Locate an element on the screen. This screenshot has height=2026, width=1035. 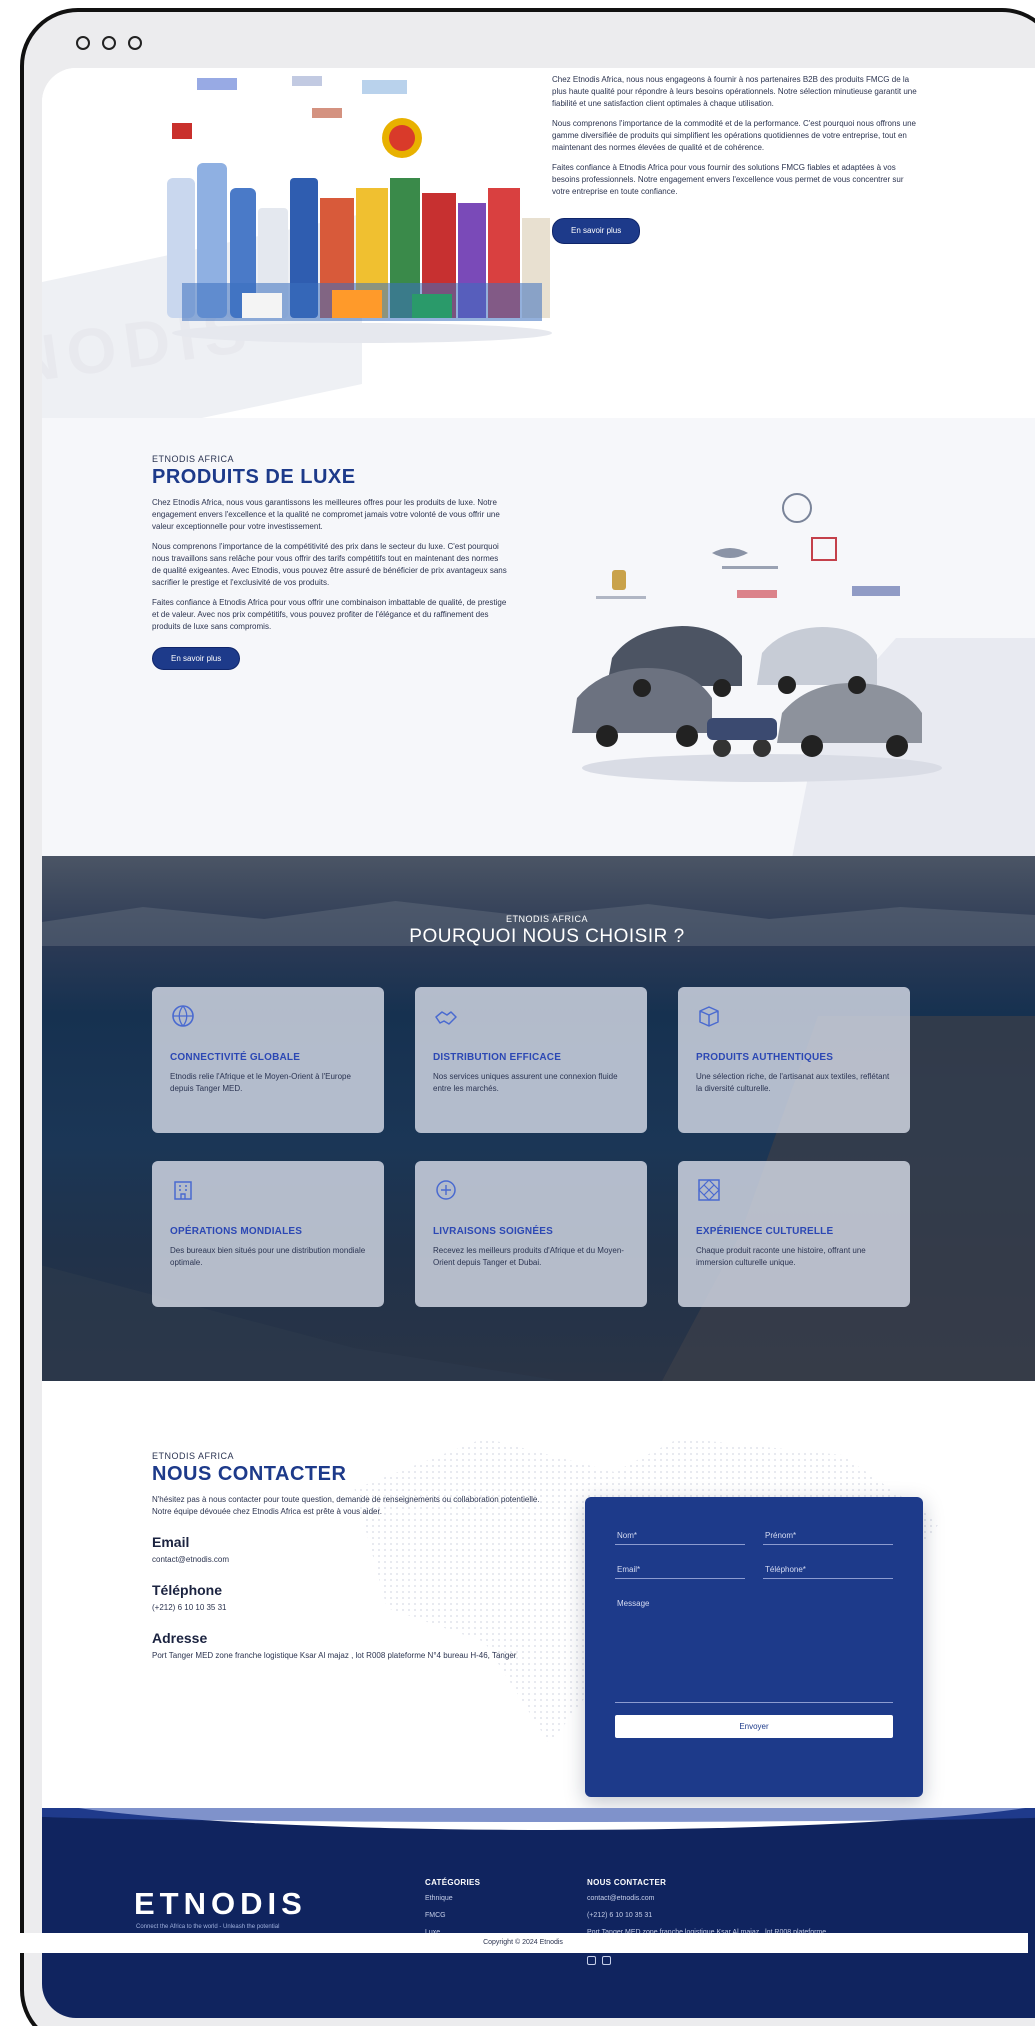
why-choose-us-heading: ETNODIS AFRICA POURQUOI NOUS CHOISIR ? is located at coordinates (538, 931).